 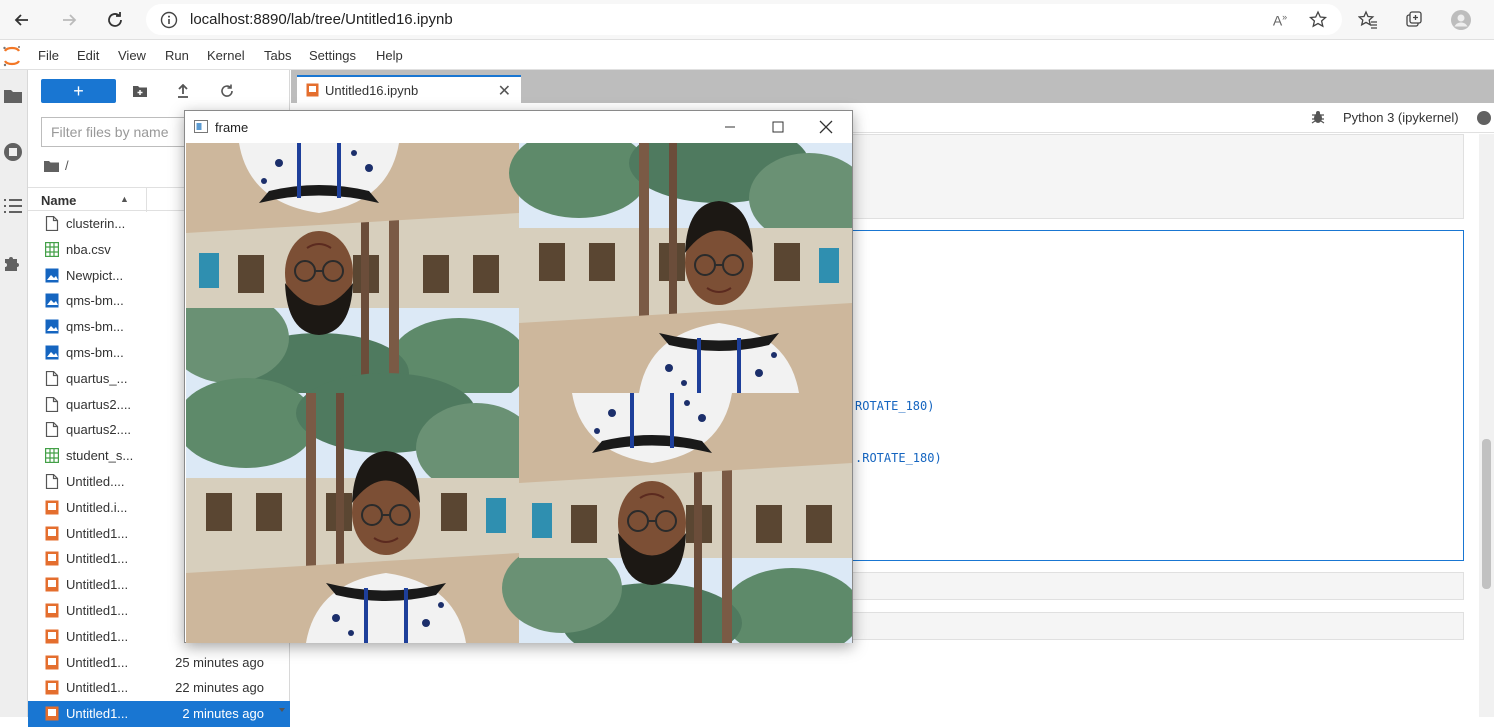 I want to click on breadcrumb-root: /, so click(x=67, y=165).